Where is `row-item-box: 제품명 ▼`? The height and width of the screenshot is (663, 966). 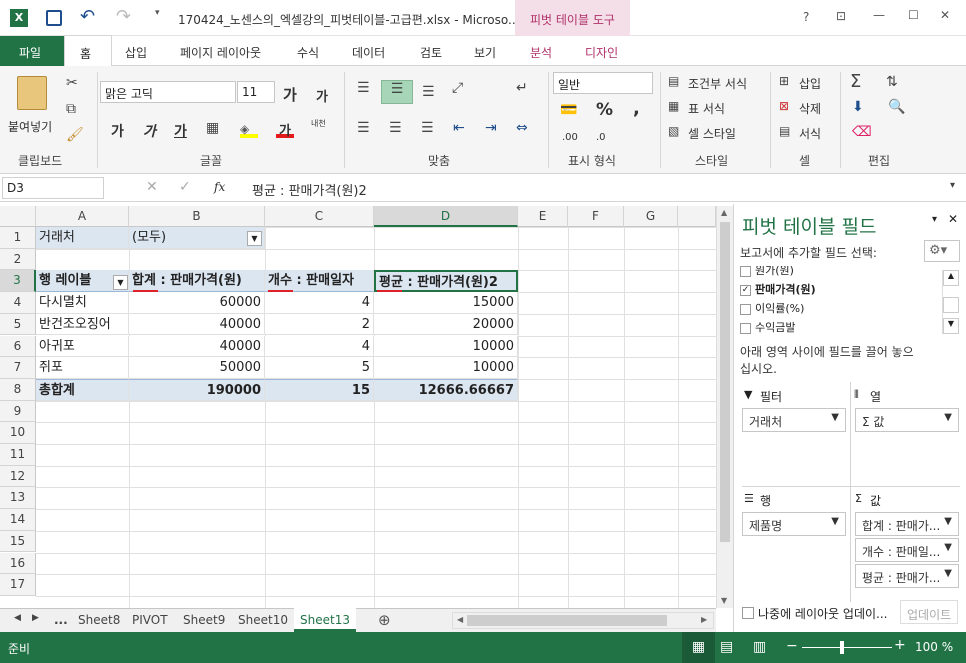
row-item-box: 제품명 ▼ is located at coordinates (794, 524).